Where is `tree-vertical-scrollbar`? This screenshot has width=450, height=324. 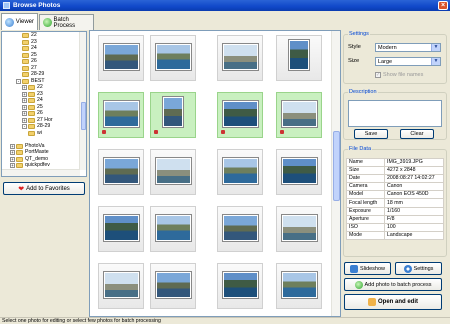 tree-vertical-scrollbar is located at coordinates (82, 101).